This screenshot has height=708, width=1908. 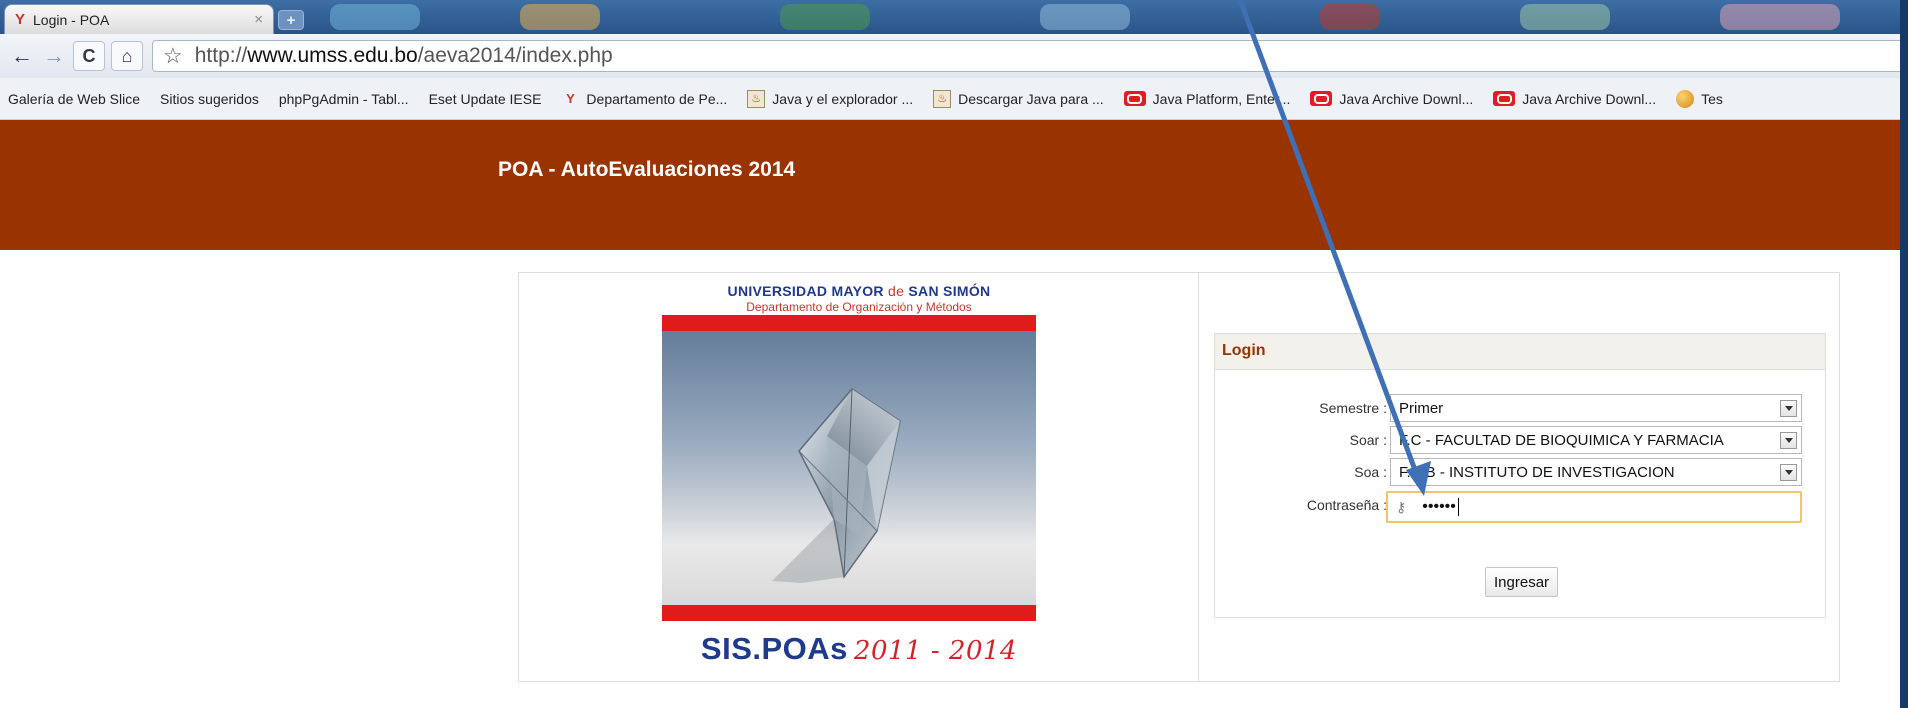 I want to click on soa-select: F.C.B - INSTITUTO DE INVESTIGACION, so click(x=1596, y=472).